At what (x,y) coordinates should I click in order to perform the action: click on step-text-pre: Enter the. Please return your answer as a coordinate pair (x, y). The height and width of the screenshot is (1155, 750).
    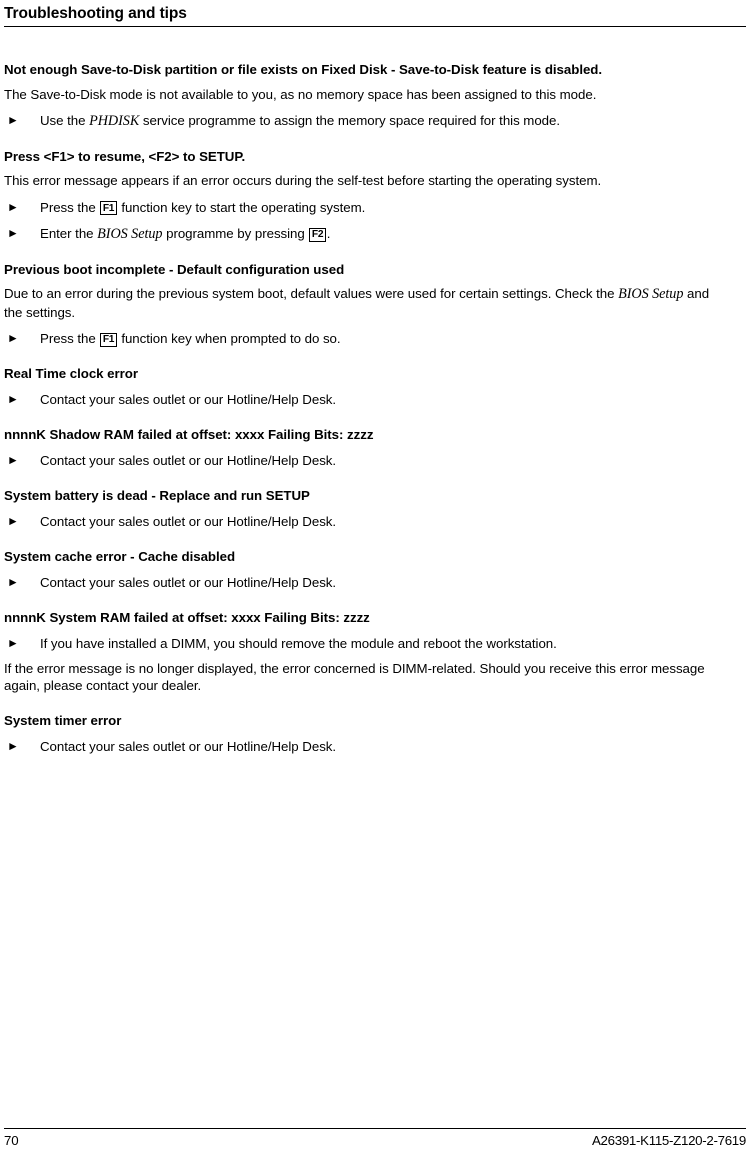
    Looking at the image, I should click on (69, 233).